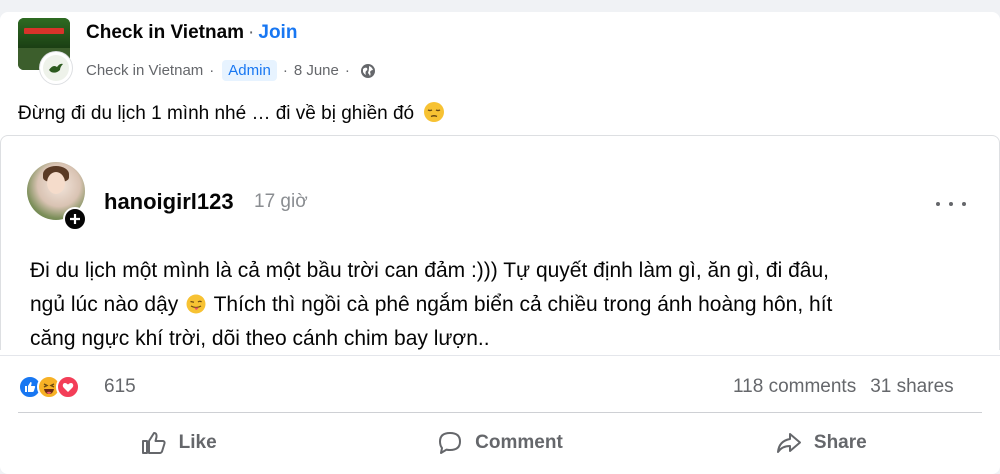 The width and height of the screenshot is (1000, 474). I want to click on share-button-label: Share, so click(840, 442).